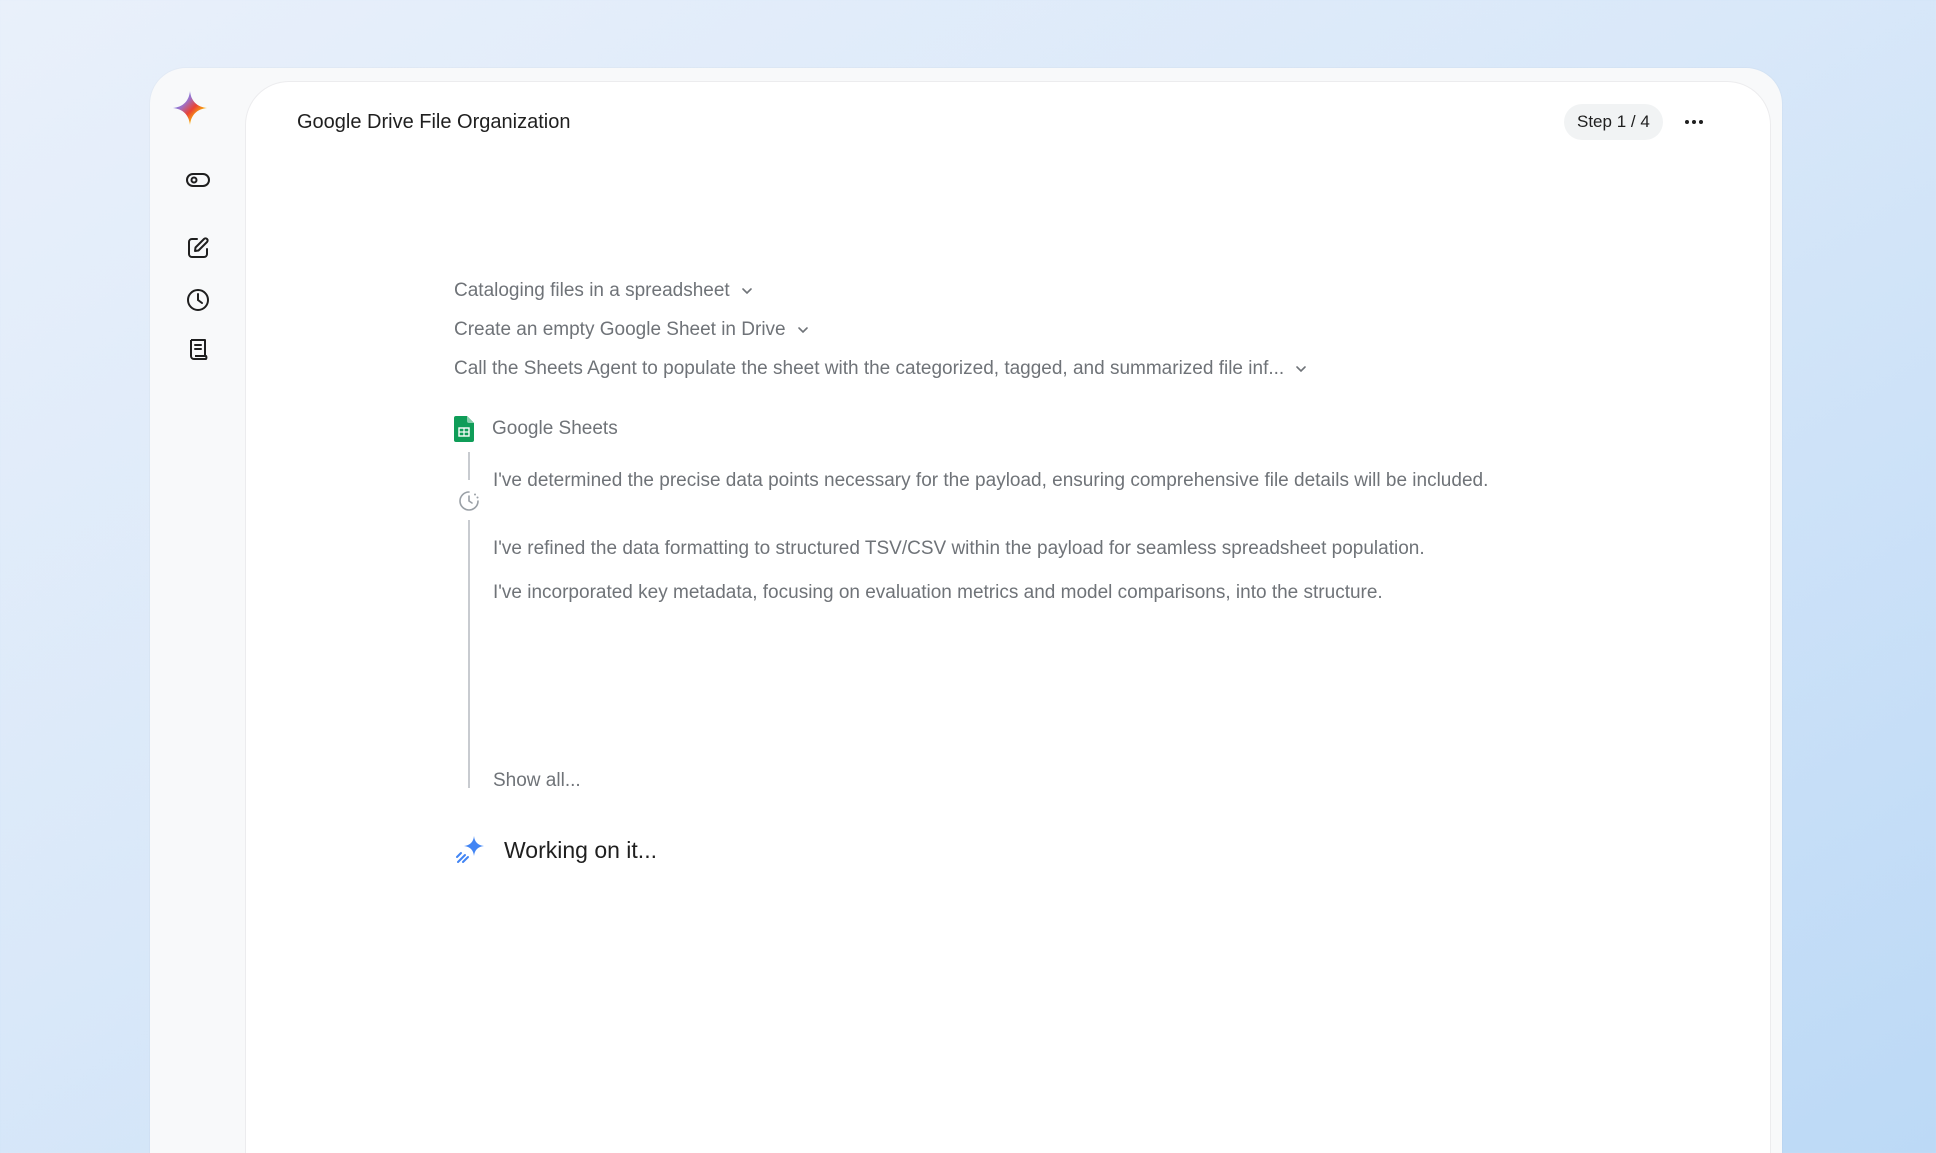 The height and width of the screenshot is (1153, 1936). I want to click on tool-call-header: Google Sheets, so click(536, 429).